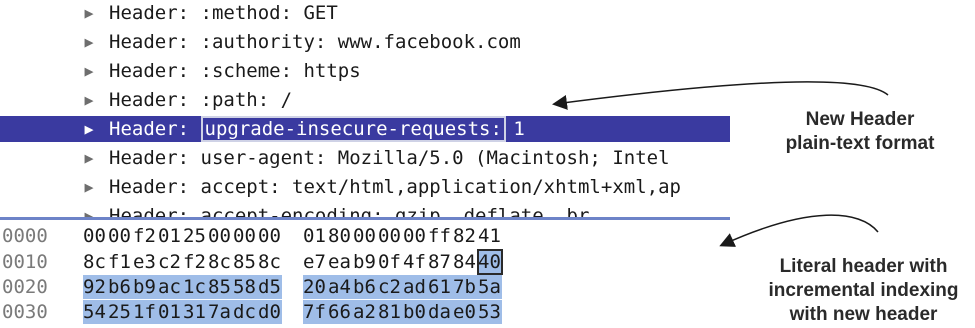 This screenshot has height=328, width=975. Describe the element at coordinates (365, 42) in the screenshot. I see `tree-row-authority: ▶ Header: :authority: www.facebook.com` at that location.